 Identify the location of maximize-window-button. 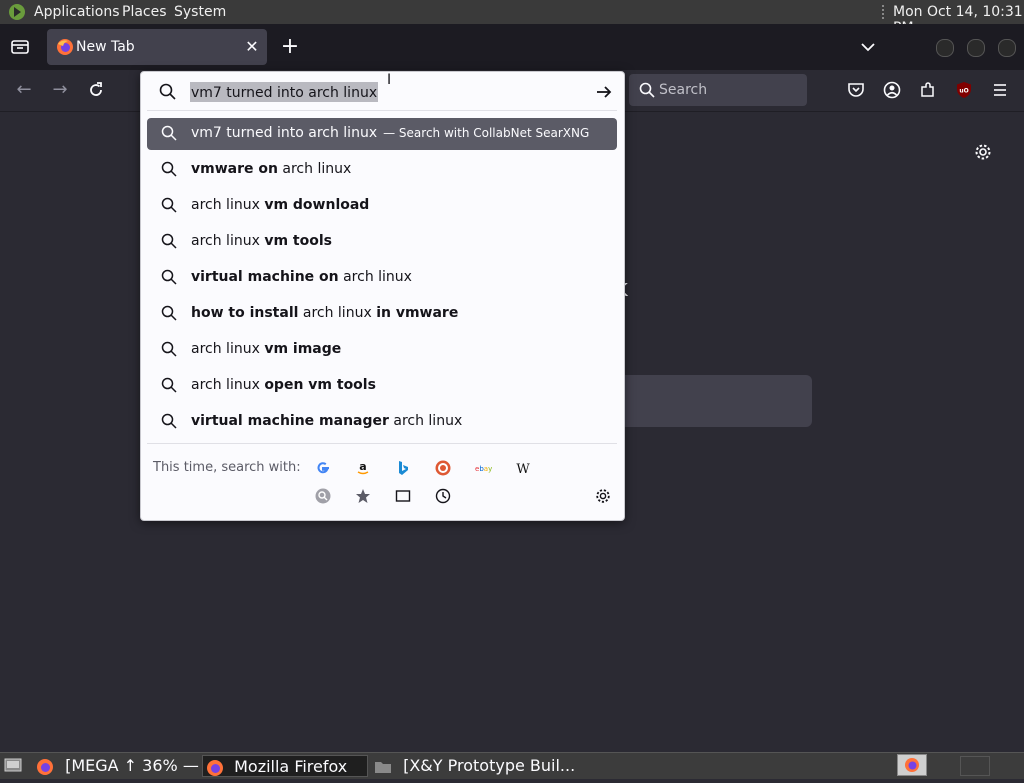
(976, 48).